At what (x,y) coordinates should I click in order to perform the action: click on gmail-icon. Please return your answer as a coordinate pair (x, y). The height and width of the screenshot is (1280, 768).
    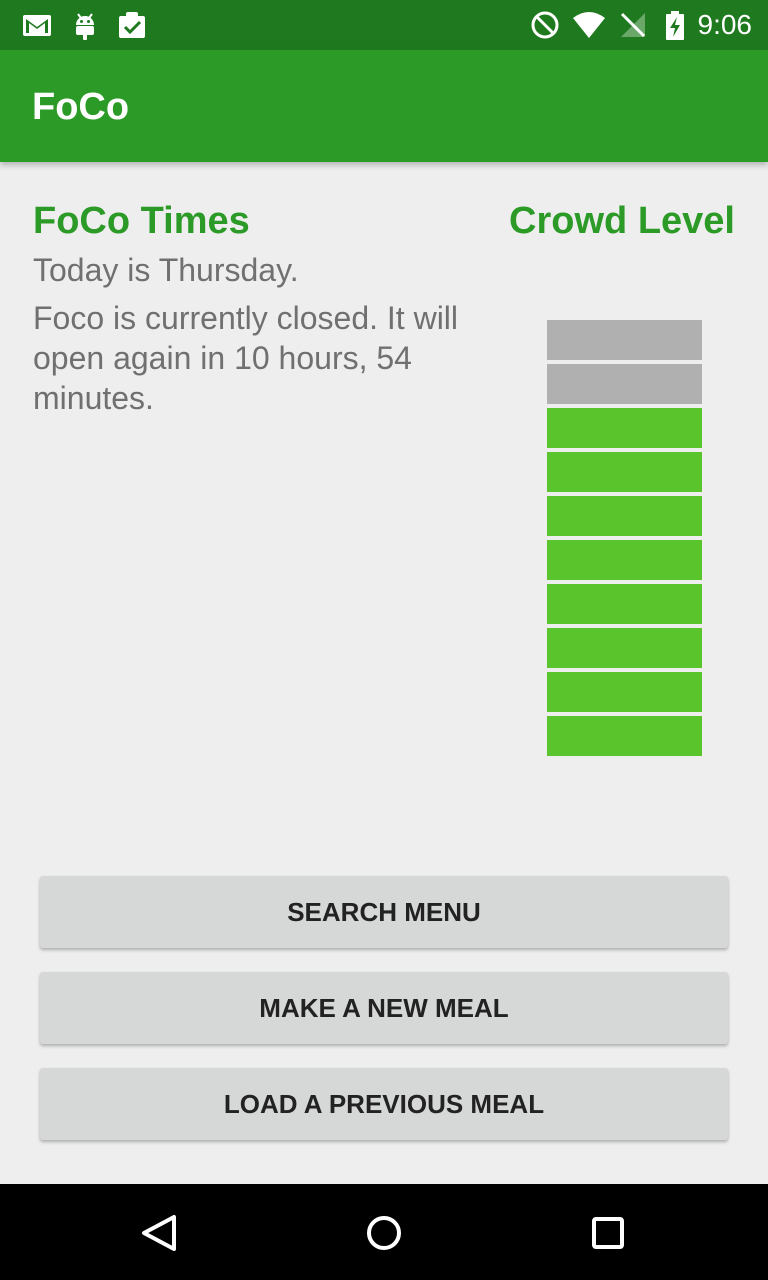
    Looking at the image, I should click on (37, 25).